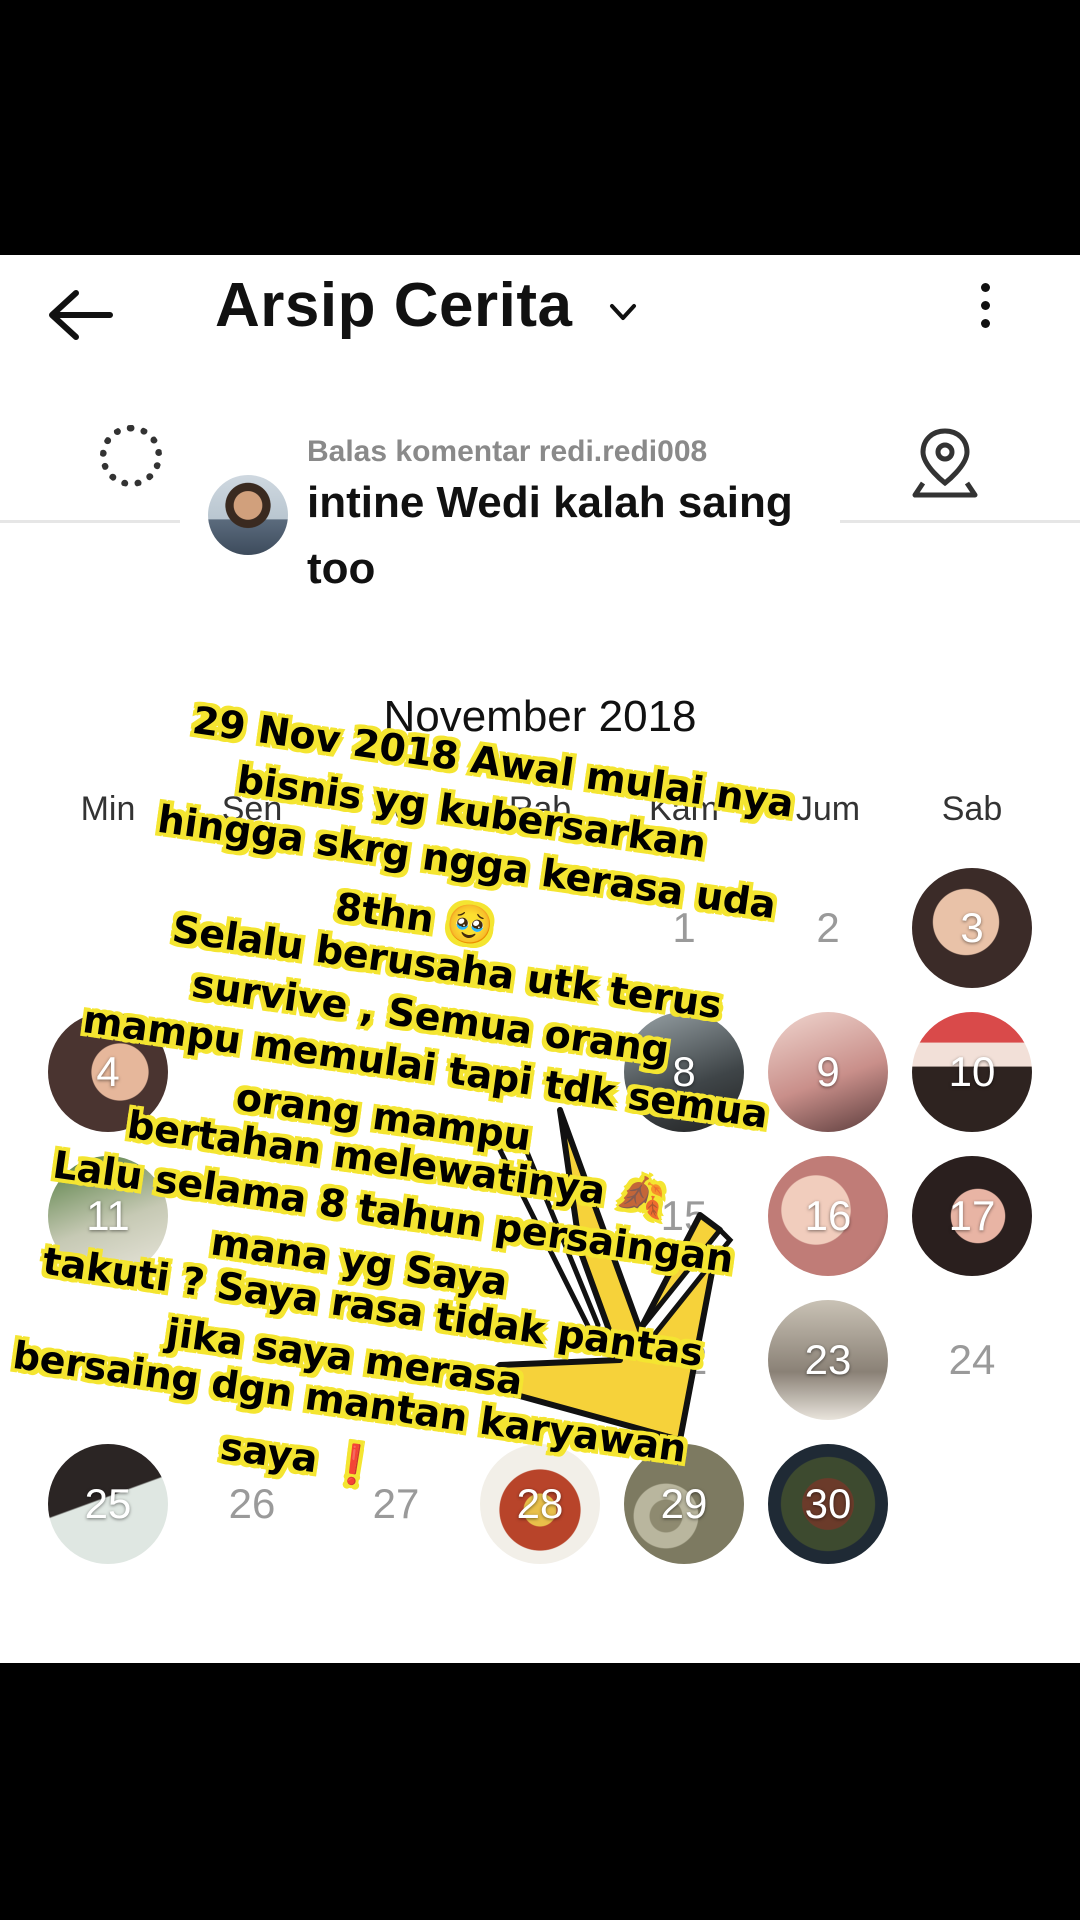  Describe the element at coordinates (248, 515) in the screenshot. I see `avatar` at that location.